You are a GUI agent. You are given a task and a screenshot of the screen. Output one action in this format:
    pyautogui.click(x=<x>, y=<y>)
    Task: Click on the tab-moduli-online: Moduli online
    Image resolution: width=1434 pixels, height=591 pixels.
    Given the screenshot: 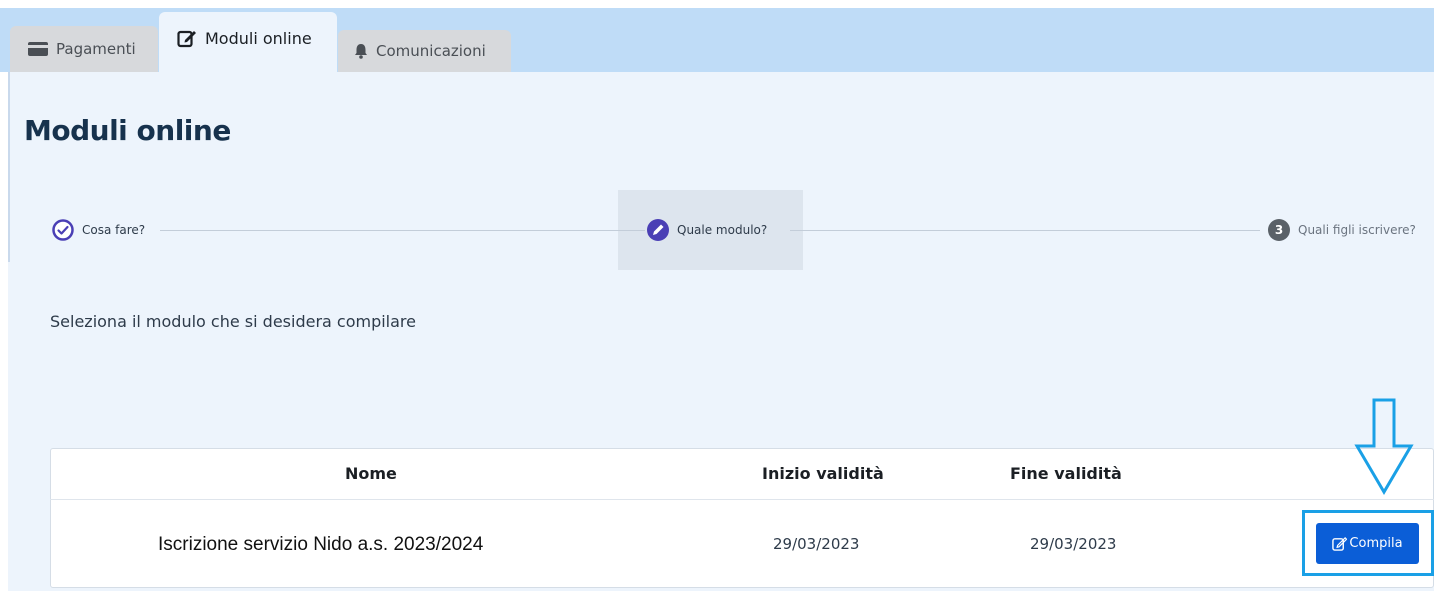 What is the action you would take?
    pyautogui.click(x=248, y=42)
    